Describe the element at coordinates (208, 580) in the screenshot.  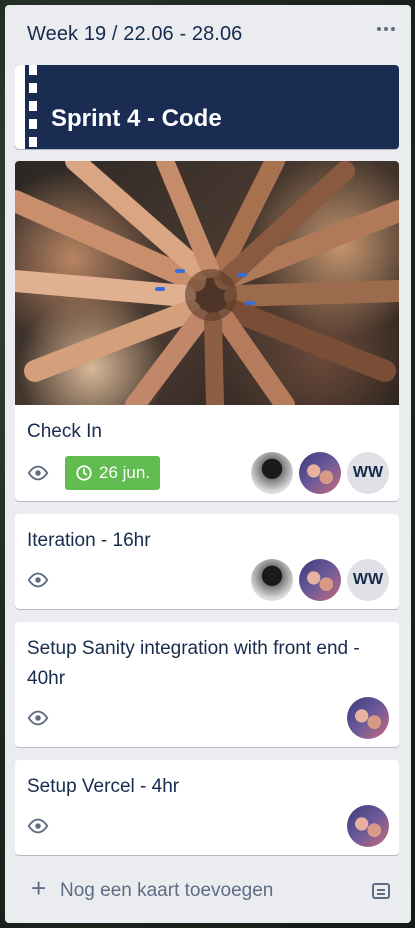
I see `card-badges: WW` at that location.